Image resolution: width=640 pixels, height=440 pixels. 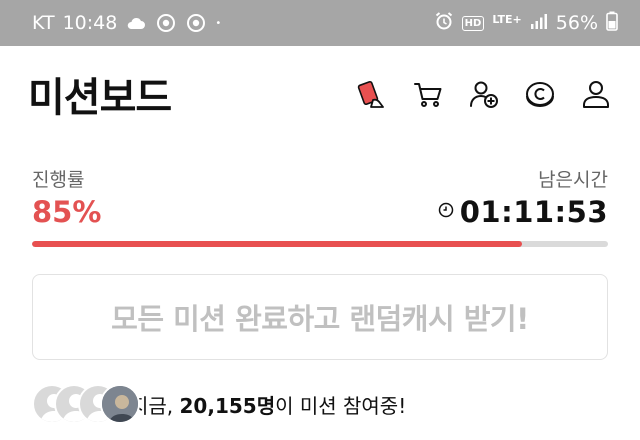 I want to click on battery-icon, so click(x=612, y=23).